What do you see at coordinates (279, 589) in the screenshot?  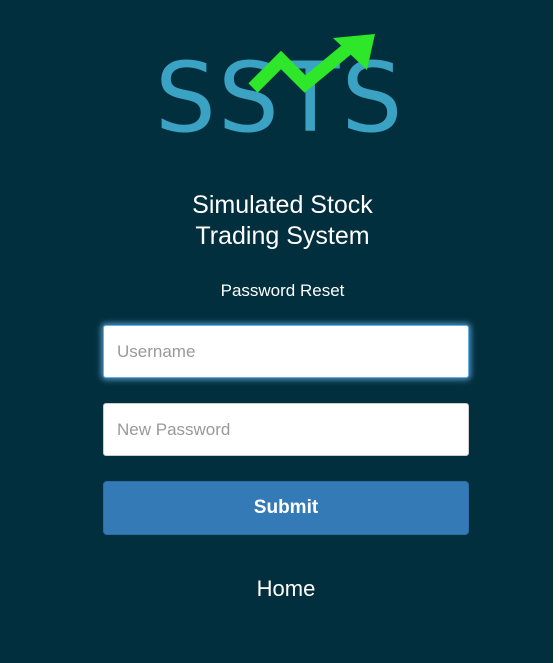 I see `home-link: Home` at bounding box center [279, 589].